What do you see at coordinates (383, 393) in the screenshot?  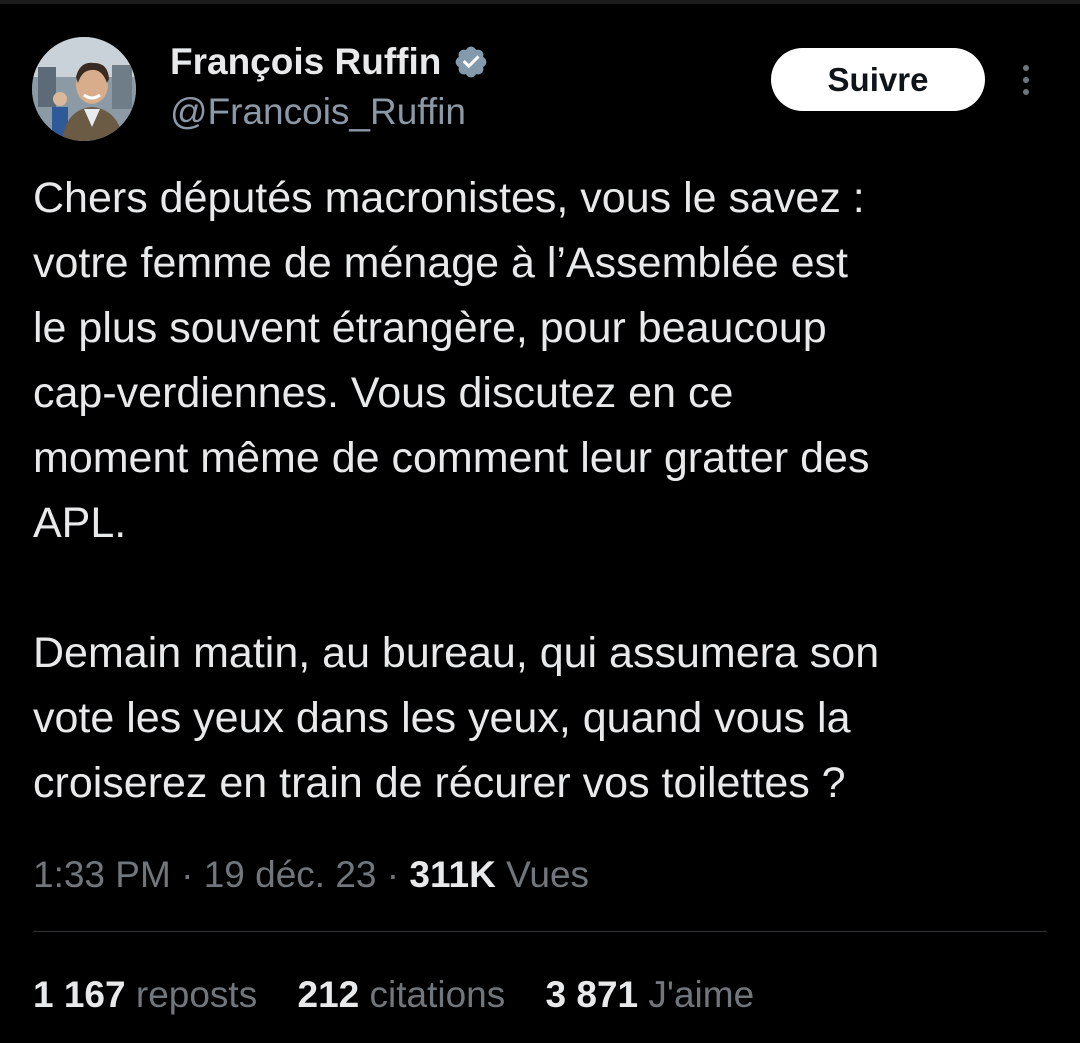 I see `tweet-line: cap-verdiennes. Vous discutez en ce` at bounding box center [383, 393].